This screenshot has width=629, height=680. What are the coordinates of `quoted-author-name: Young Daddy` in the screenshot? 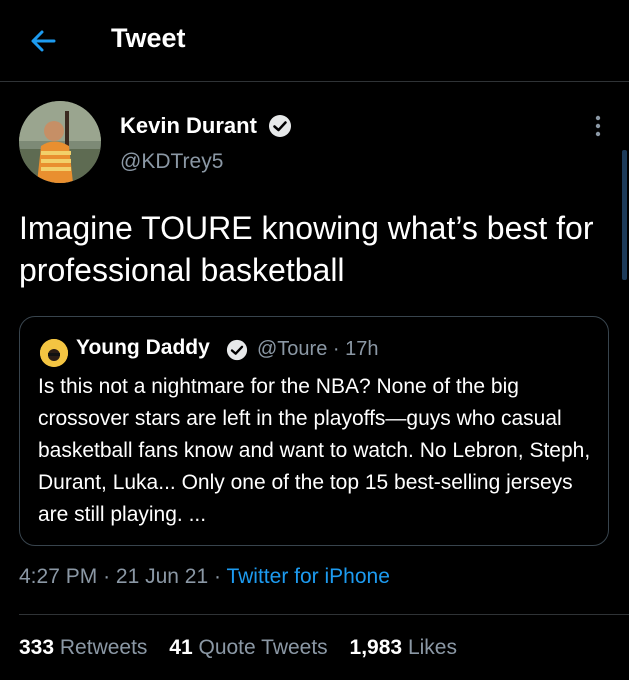 It's located at (143, 347).